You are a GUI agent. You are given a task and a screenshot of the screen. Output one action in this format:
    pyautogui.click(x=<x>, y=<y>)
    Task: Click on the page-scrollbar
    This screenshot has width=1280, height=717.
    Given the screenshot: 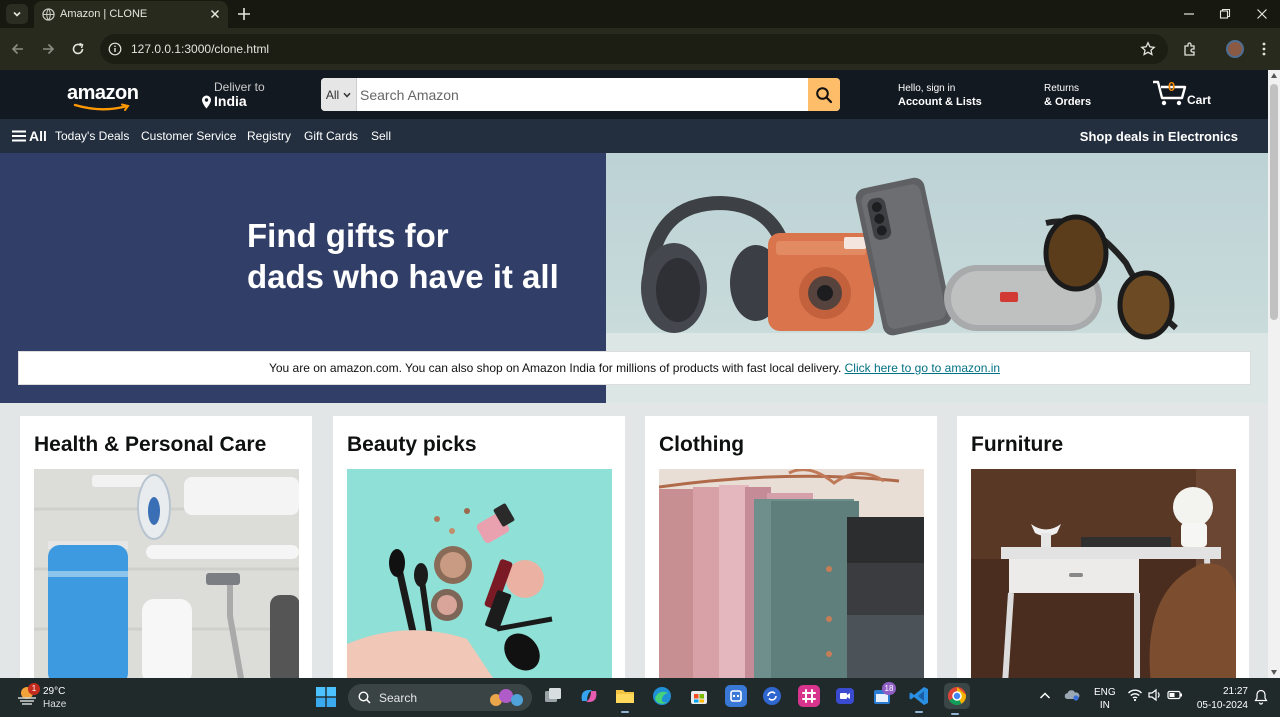 What is the action you would take?
    pyautogui.click(x=1274, y=374)
    